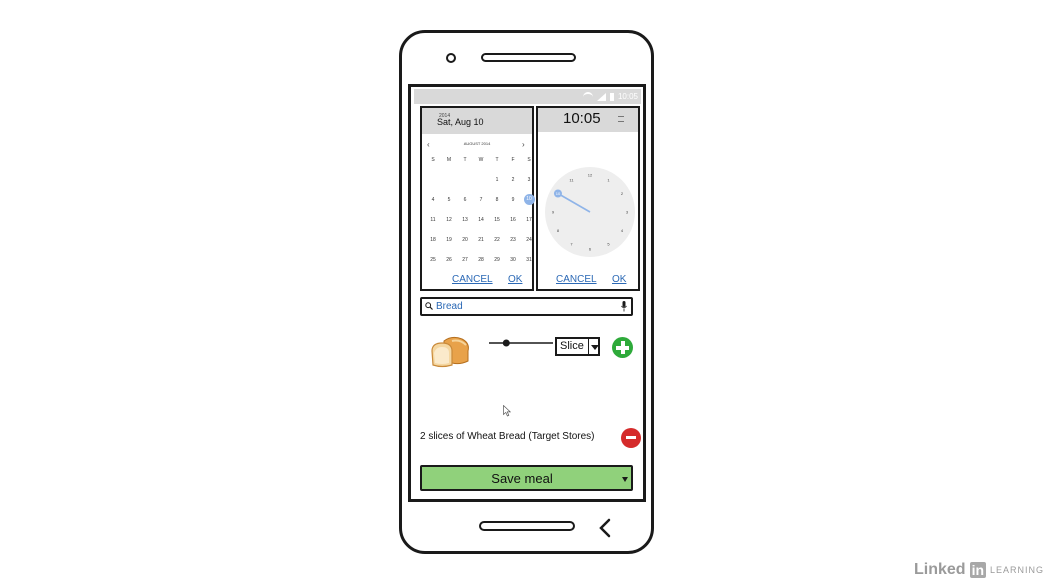  What do you see at coordinates (605, 528) in the screenshot?
I see `back-icon` at bounding box center [605, 528].